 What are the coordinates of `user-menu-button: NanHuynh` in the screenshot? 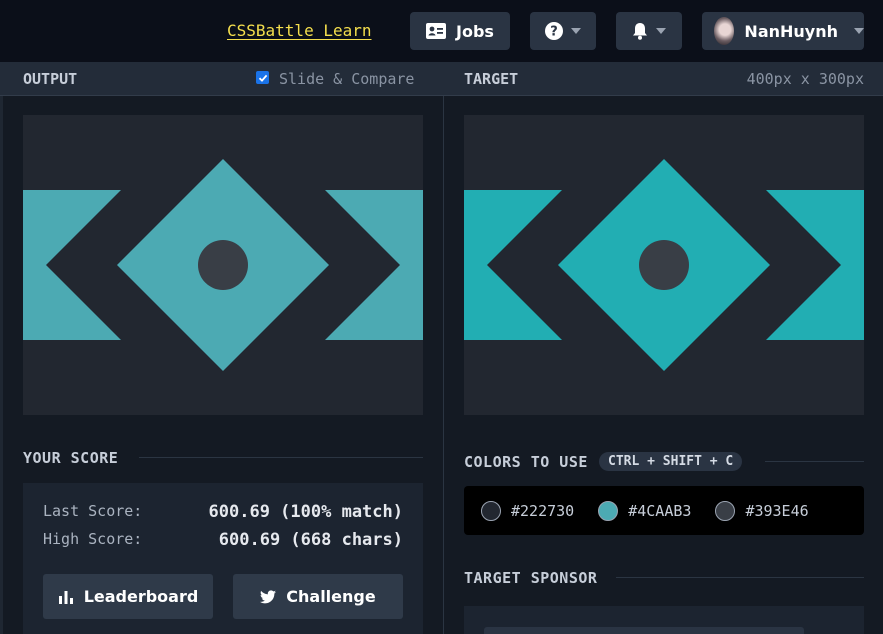 It's located at (783, 31).